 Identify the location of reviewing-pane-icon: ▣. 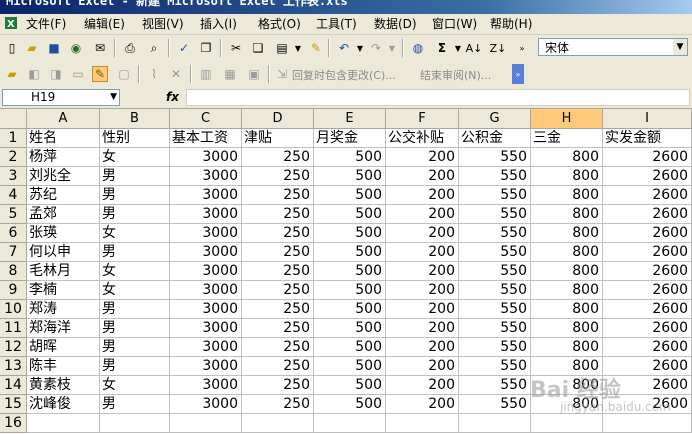
(254, 74).